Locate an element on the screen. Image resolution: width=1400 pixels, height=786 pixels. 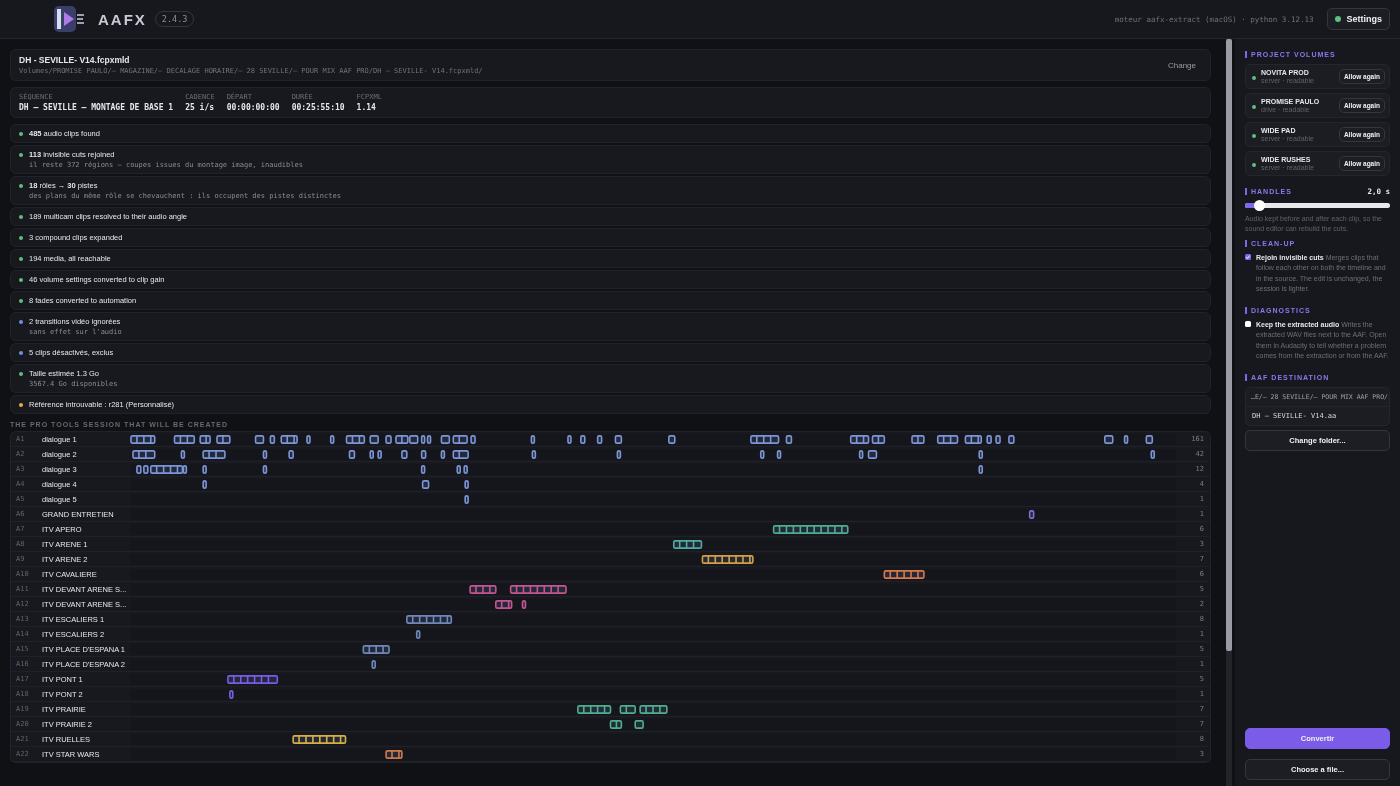
app-name: AAFX is located at coordinates (122, 19).